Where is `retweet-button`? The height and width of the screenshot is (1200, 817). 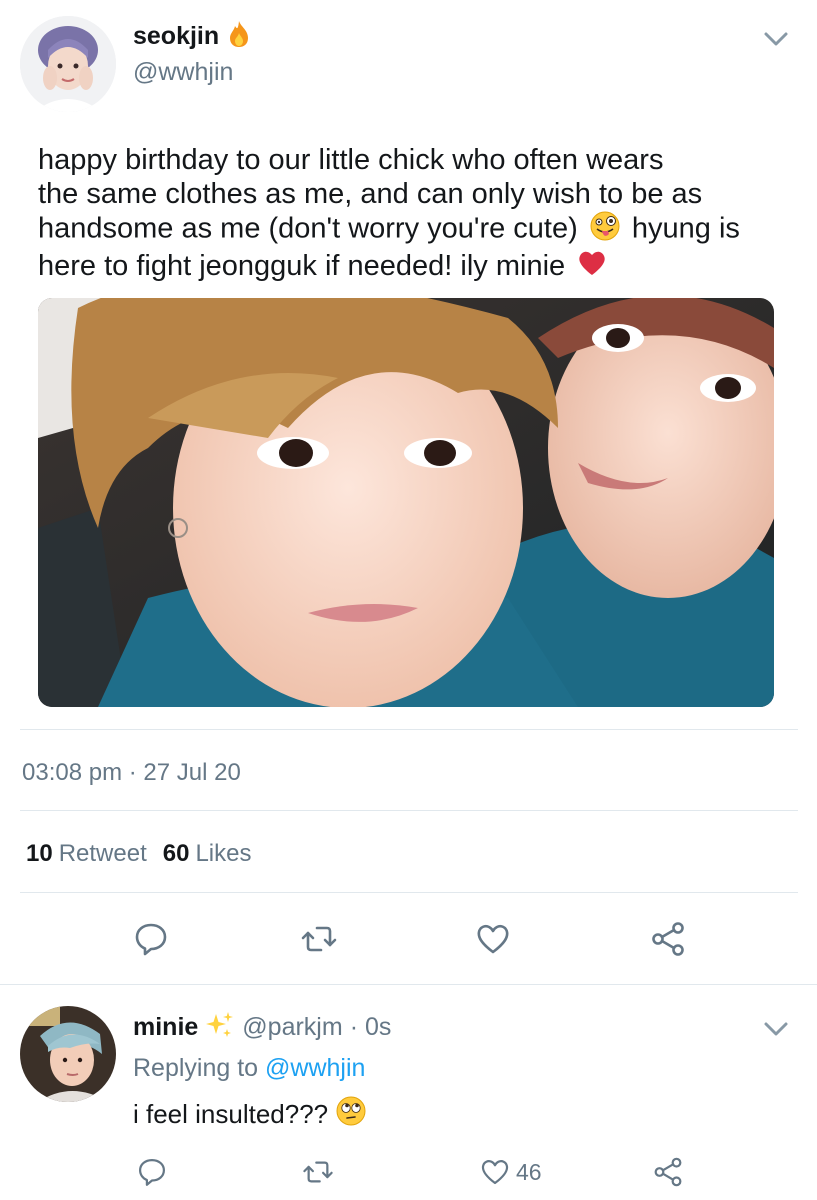 retweet-button is located at coordinates (319, 939).